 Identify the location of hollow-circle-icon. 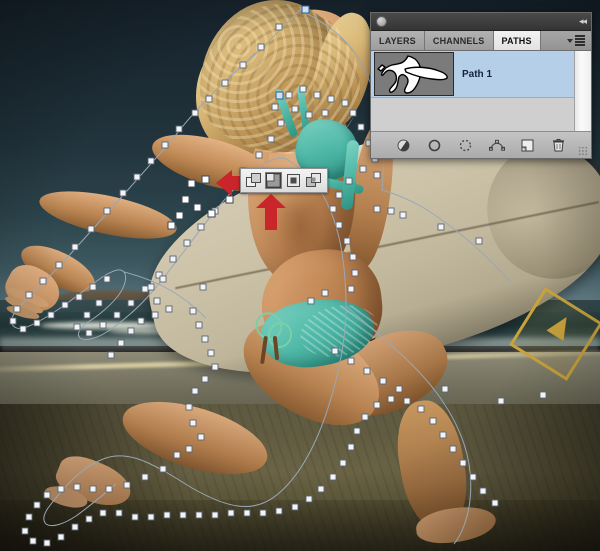
(435, 145).